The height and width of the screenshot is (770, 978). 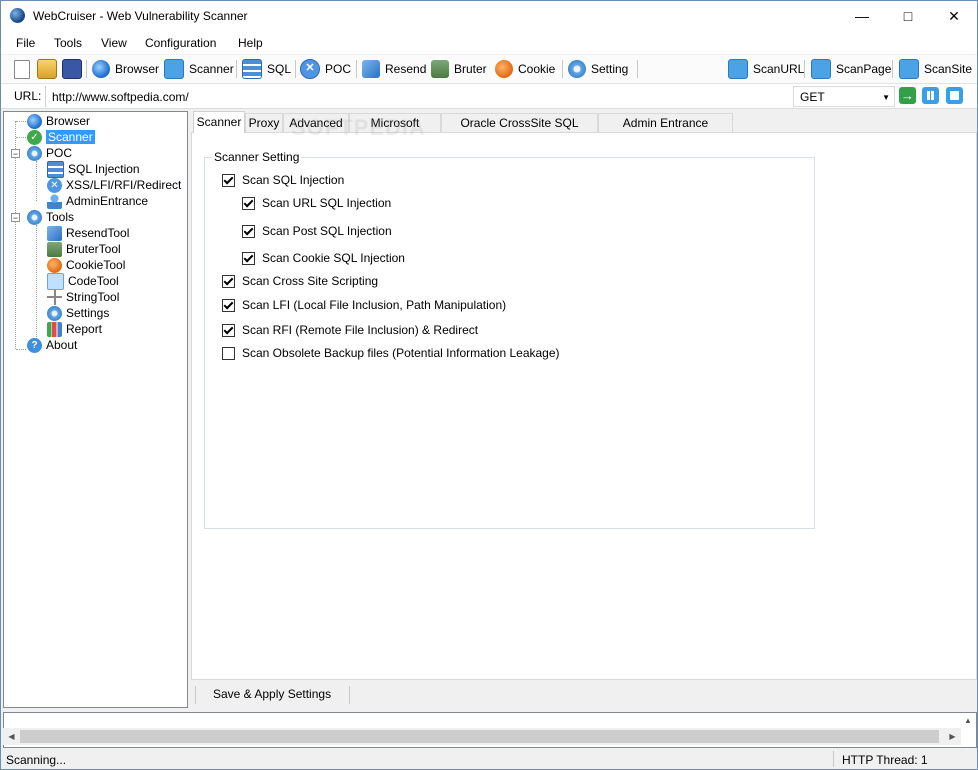 I want to click on tab-admin-entrance-dictionary: Admin Entrance Dictionary, so click(x=665, y=131).